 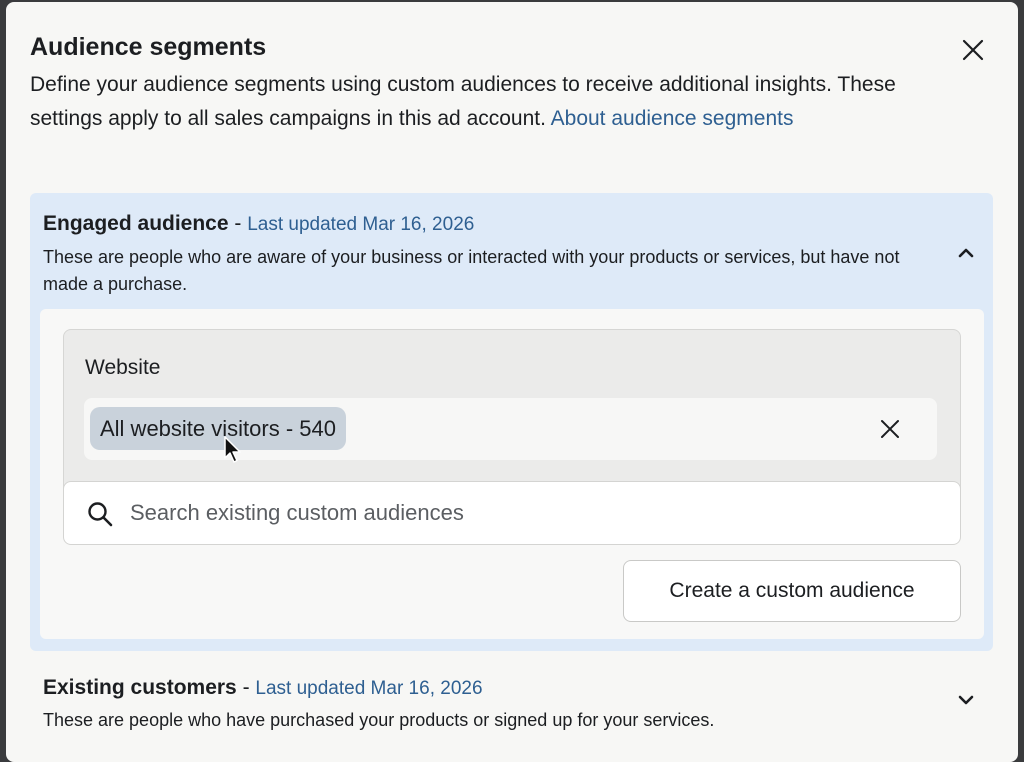 I want to click on dialog-title: Audience segments, so click(x=148, y=47).